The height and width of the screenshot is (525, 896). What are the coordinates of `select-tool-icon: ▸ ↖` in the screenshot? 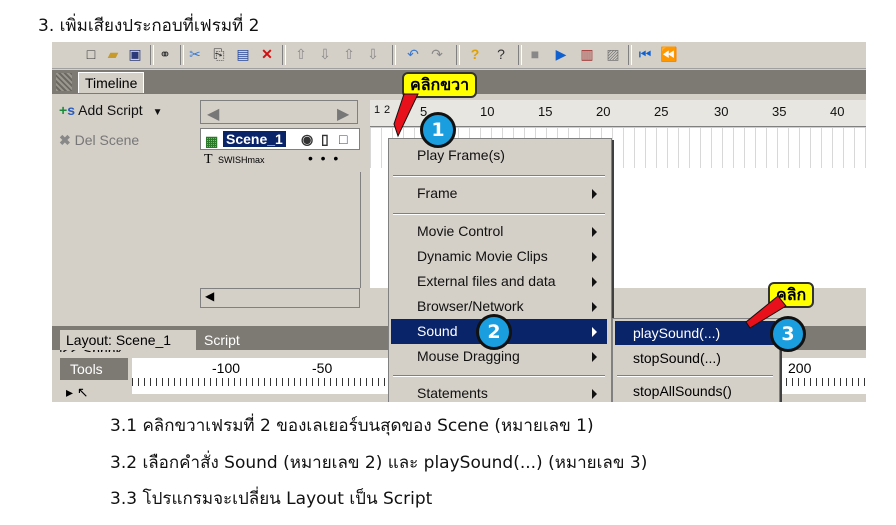 It's located at (77, 392).